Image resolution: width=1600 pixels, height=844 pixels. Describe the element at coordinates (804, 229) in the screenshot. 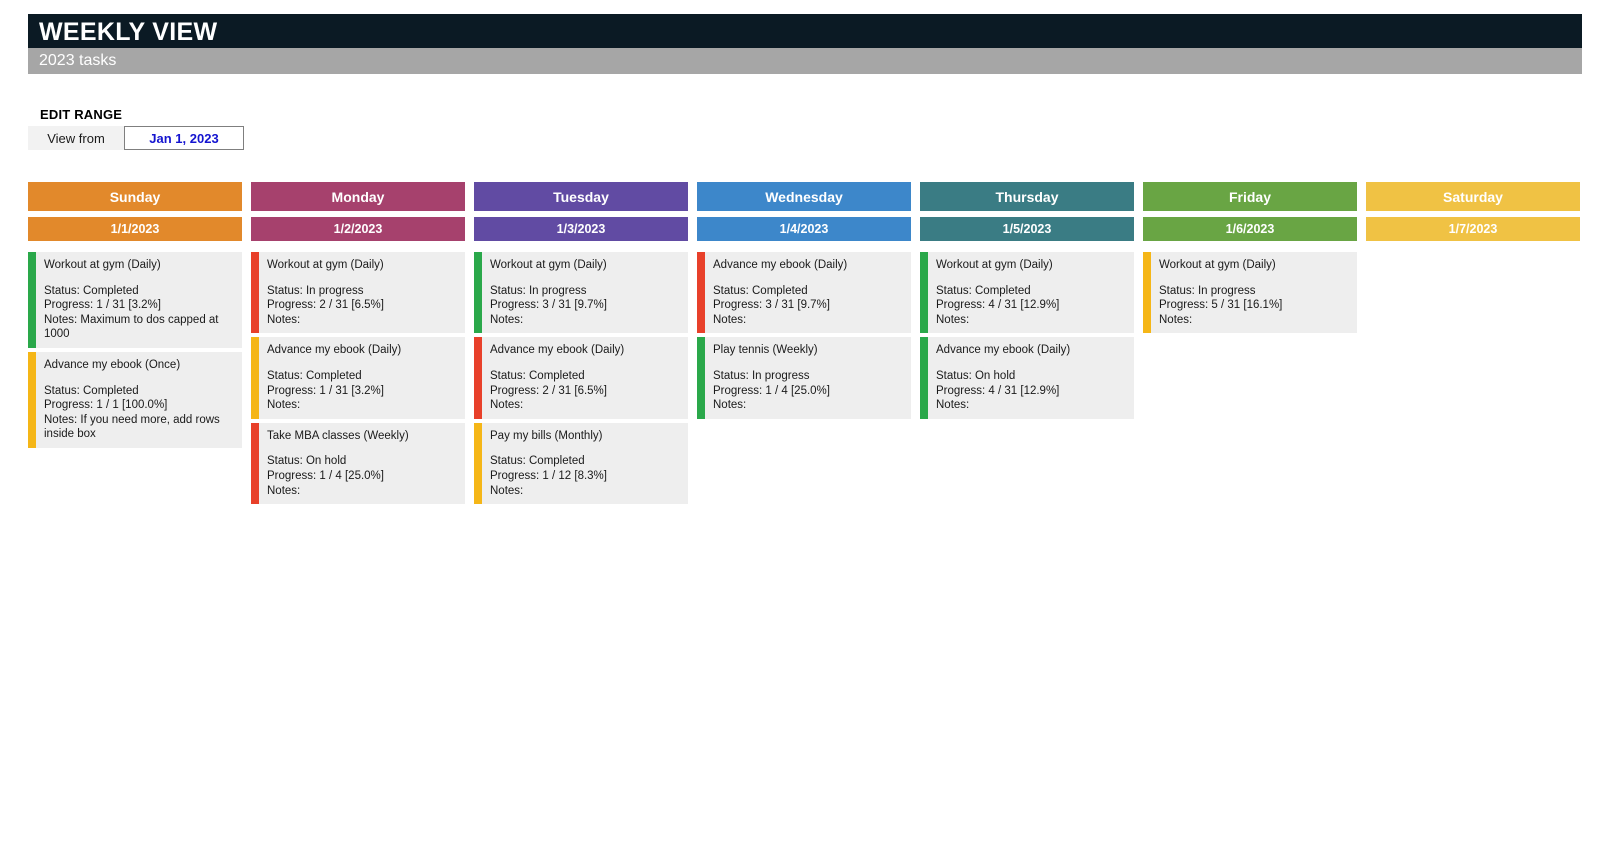

I see `day-date-header: 1/4/2023` at that location.